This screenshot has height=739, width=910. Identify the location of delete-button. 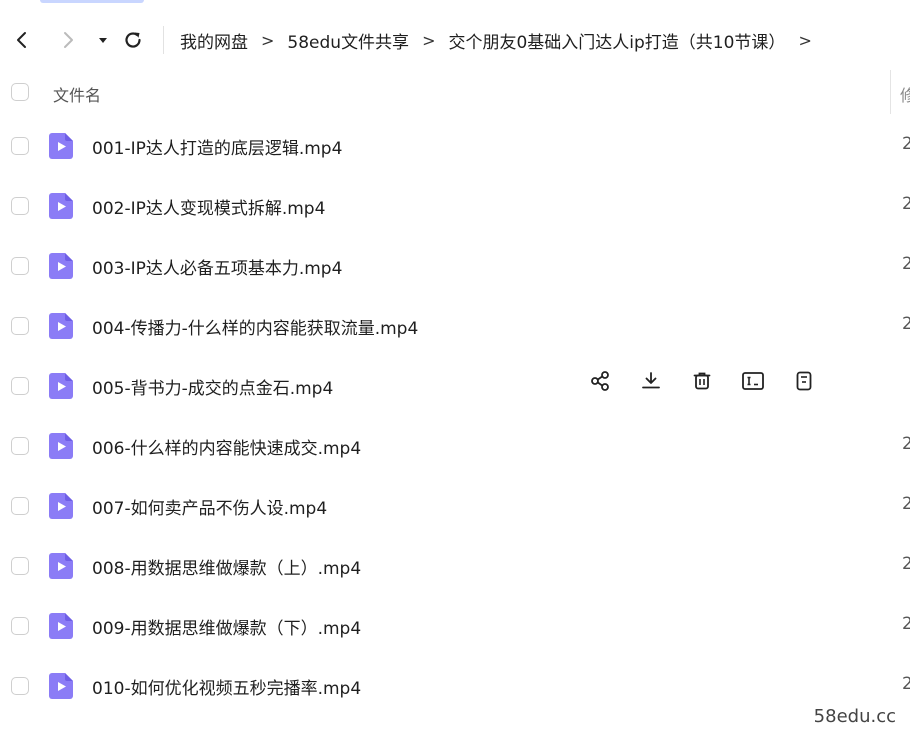
(702, 381).